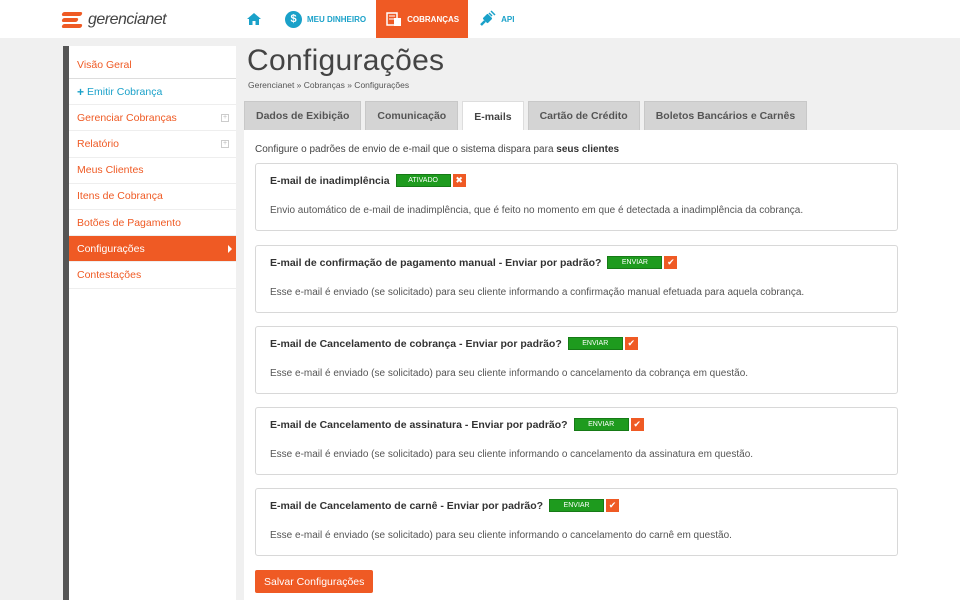 Image resolution: width=960 pixels, height=600 pixels. Describe the element at coordinates (152, 171) in the screenshot. I see `sidebar-item-meus-clientes: Meus Clientes` at that location.